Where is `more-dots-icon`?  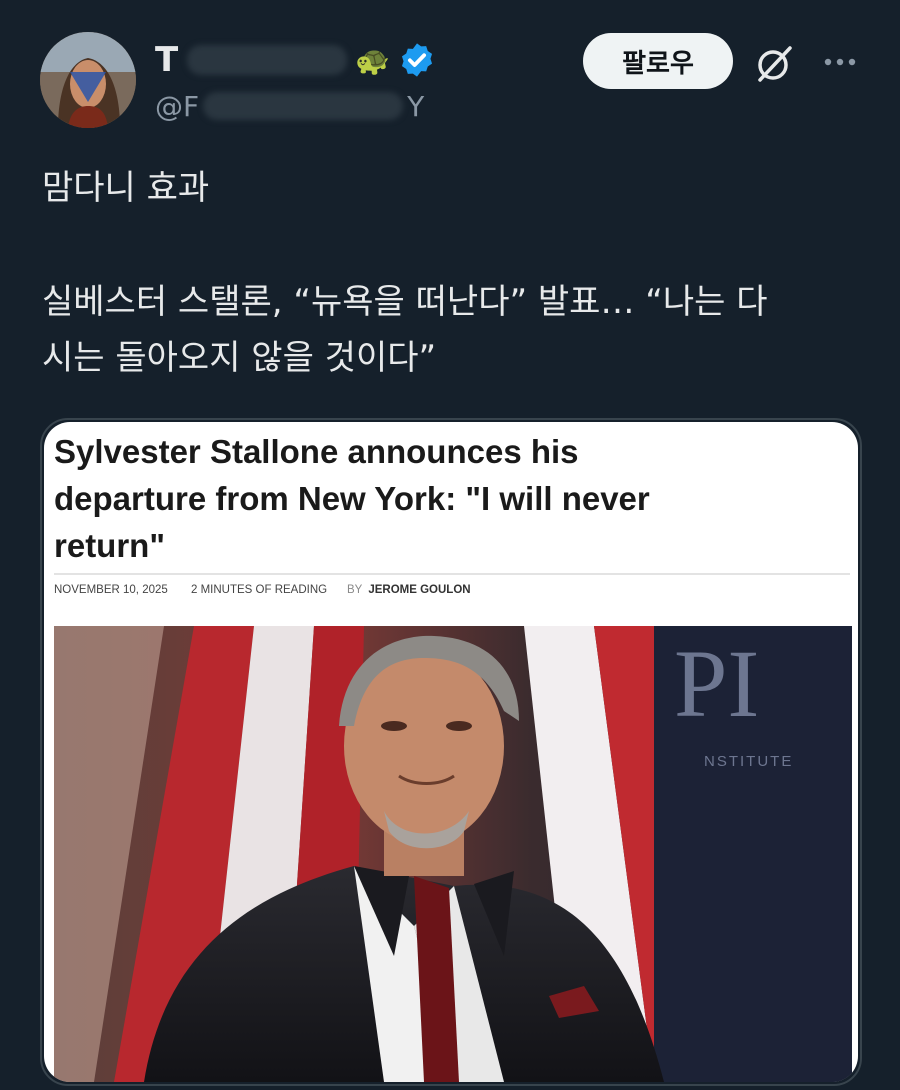
more-dots-icon is located at coordinates (840, 62).